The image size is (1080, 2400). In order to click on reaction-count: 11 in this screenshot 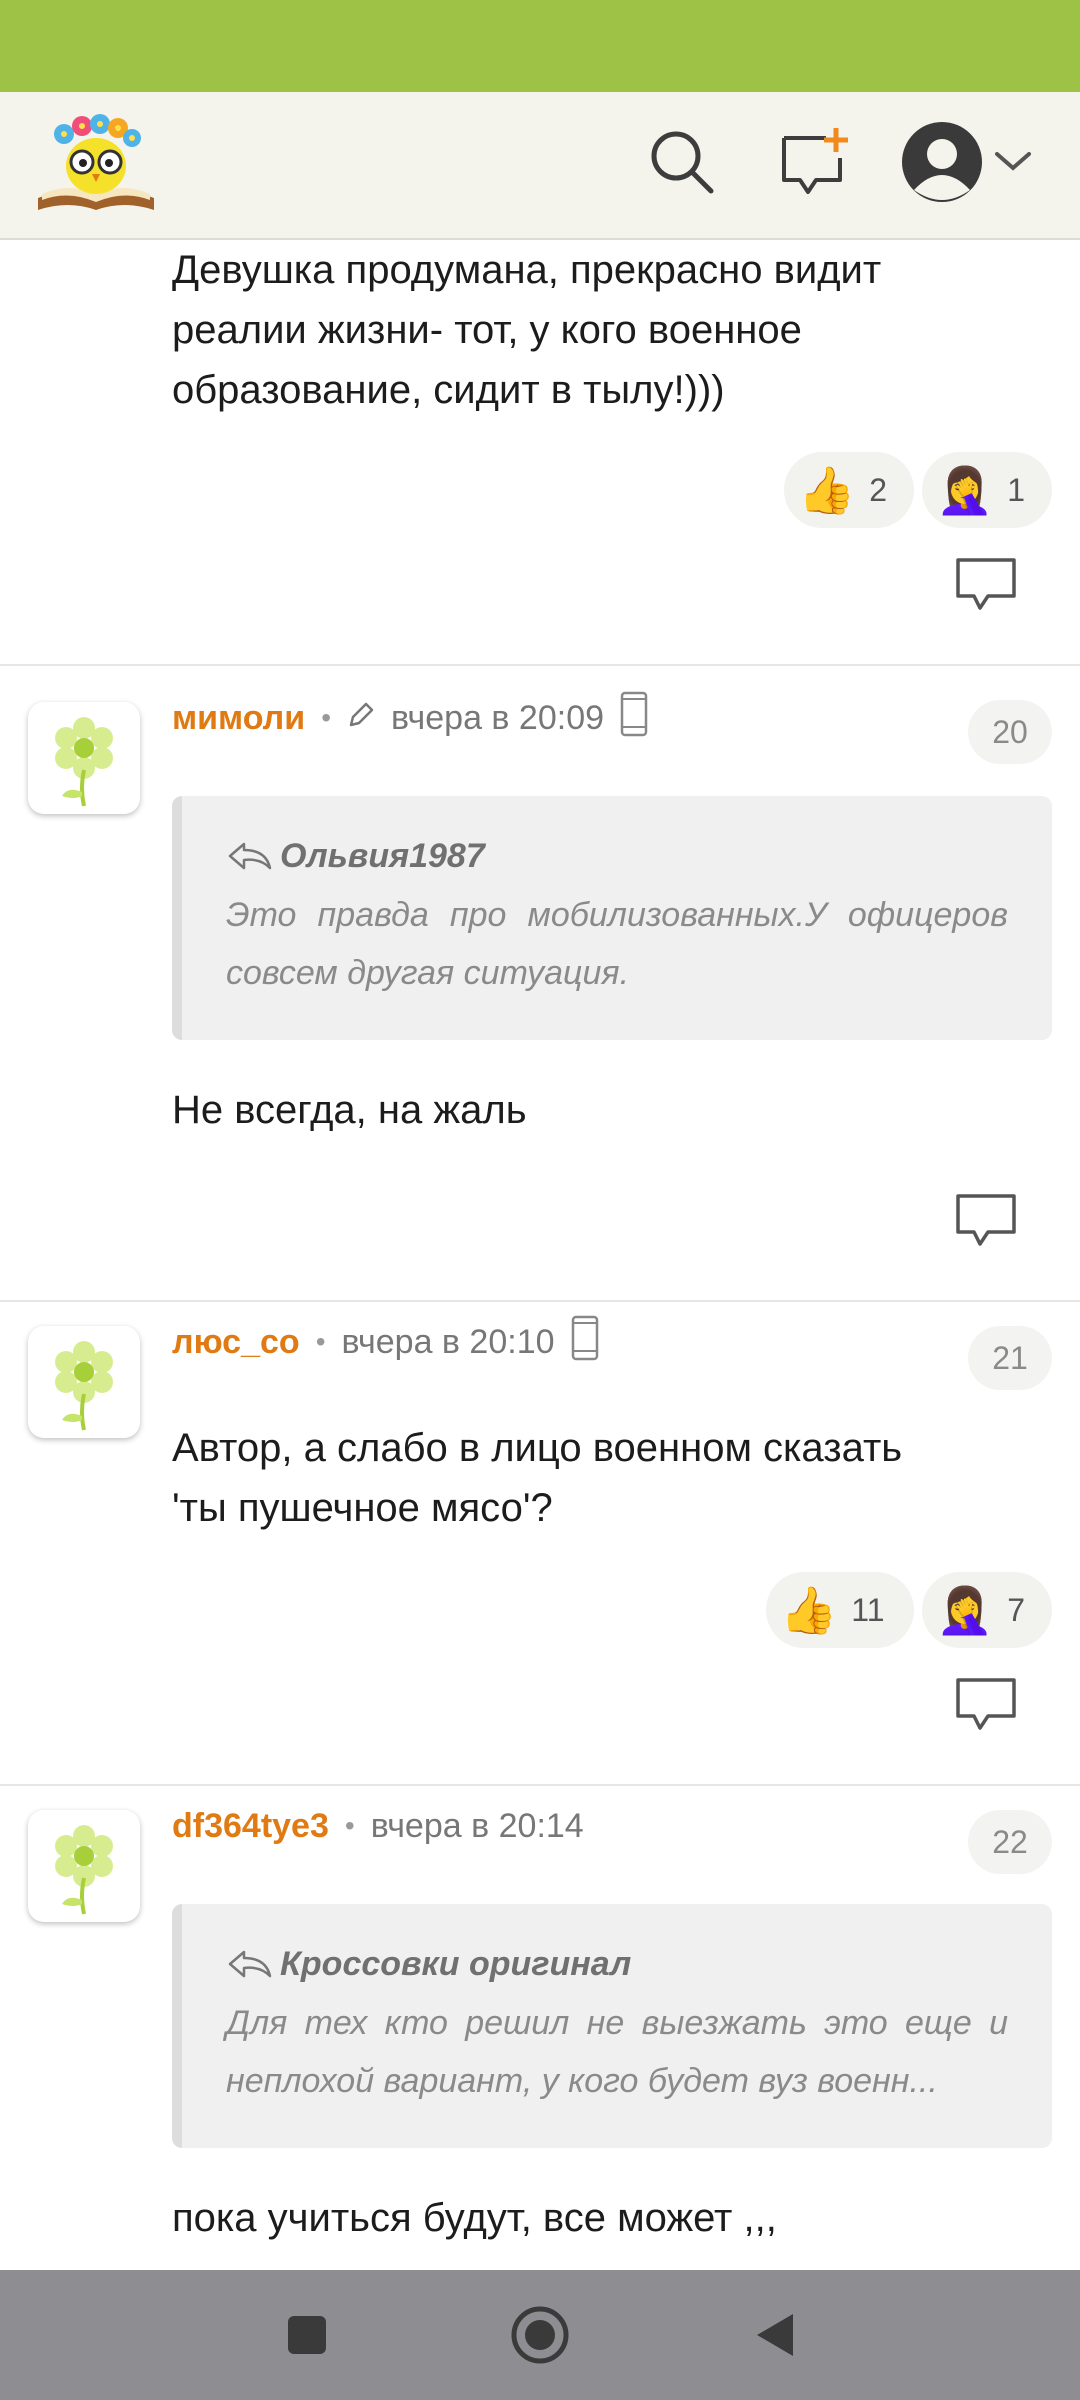, I will do `click(868, 1609)`.